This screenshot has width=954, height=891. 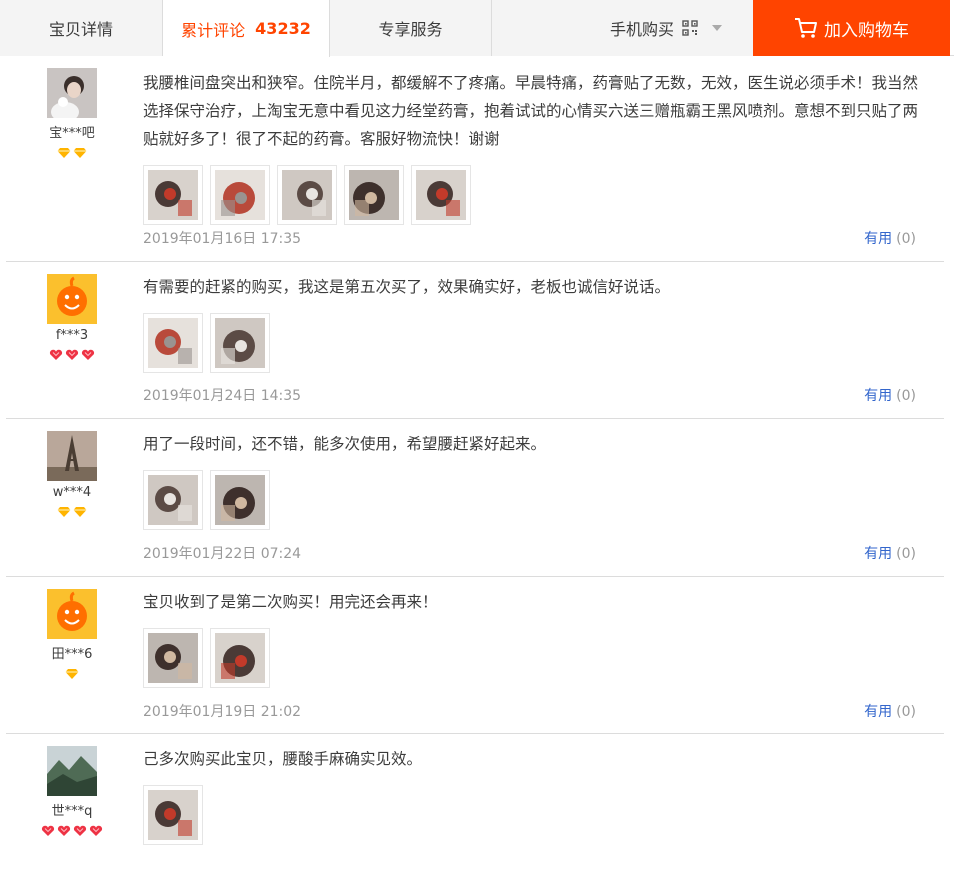 What do you see at coordinates (222, 396) in the screenshot?
I see `review-date: 2019年01月24日 14:35` at bounding box center [222, 396].